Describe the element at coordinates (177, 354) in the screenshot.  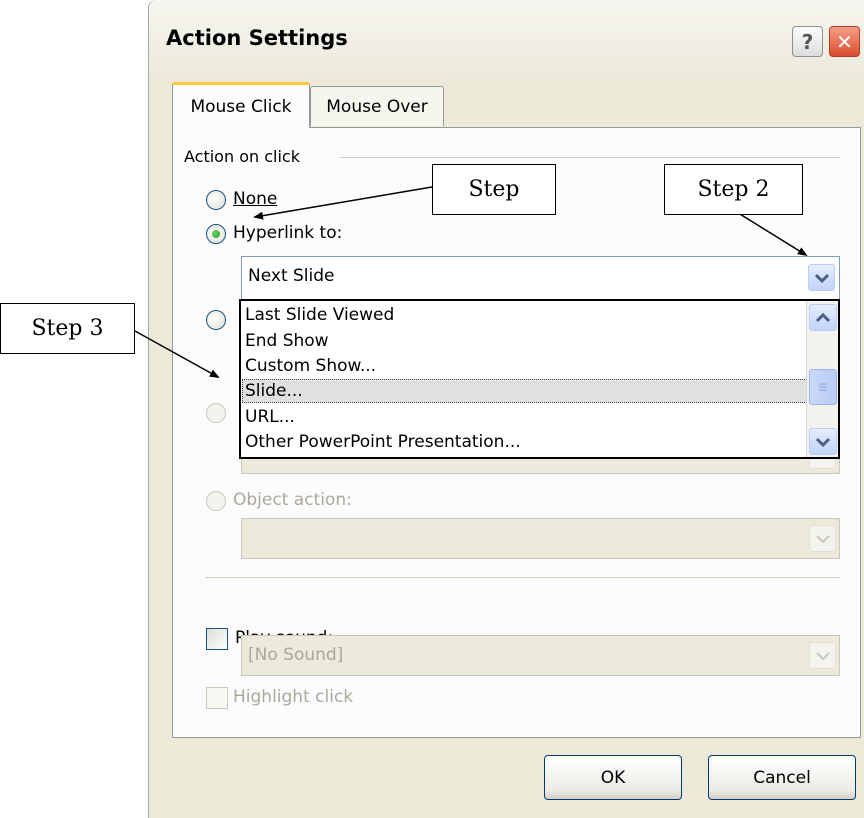
I see `step3-arrow` at that location.